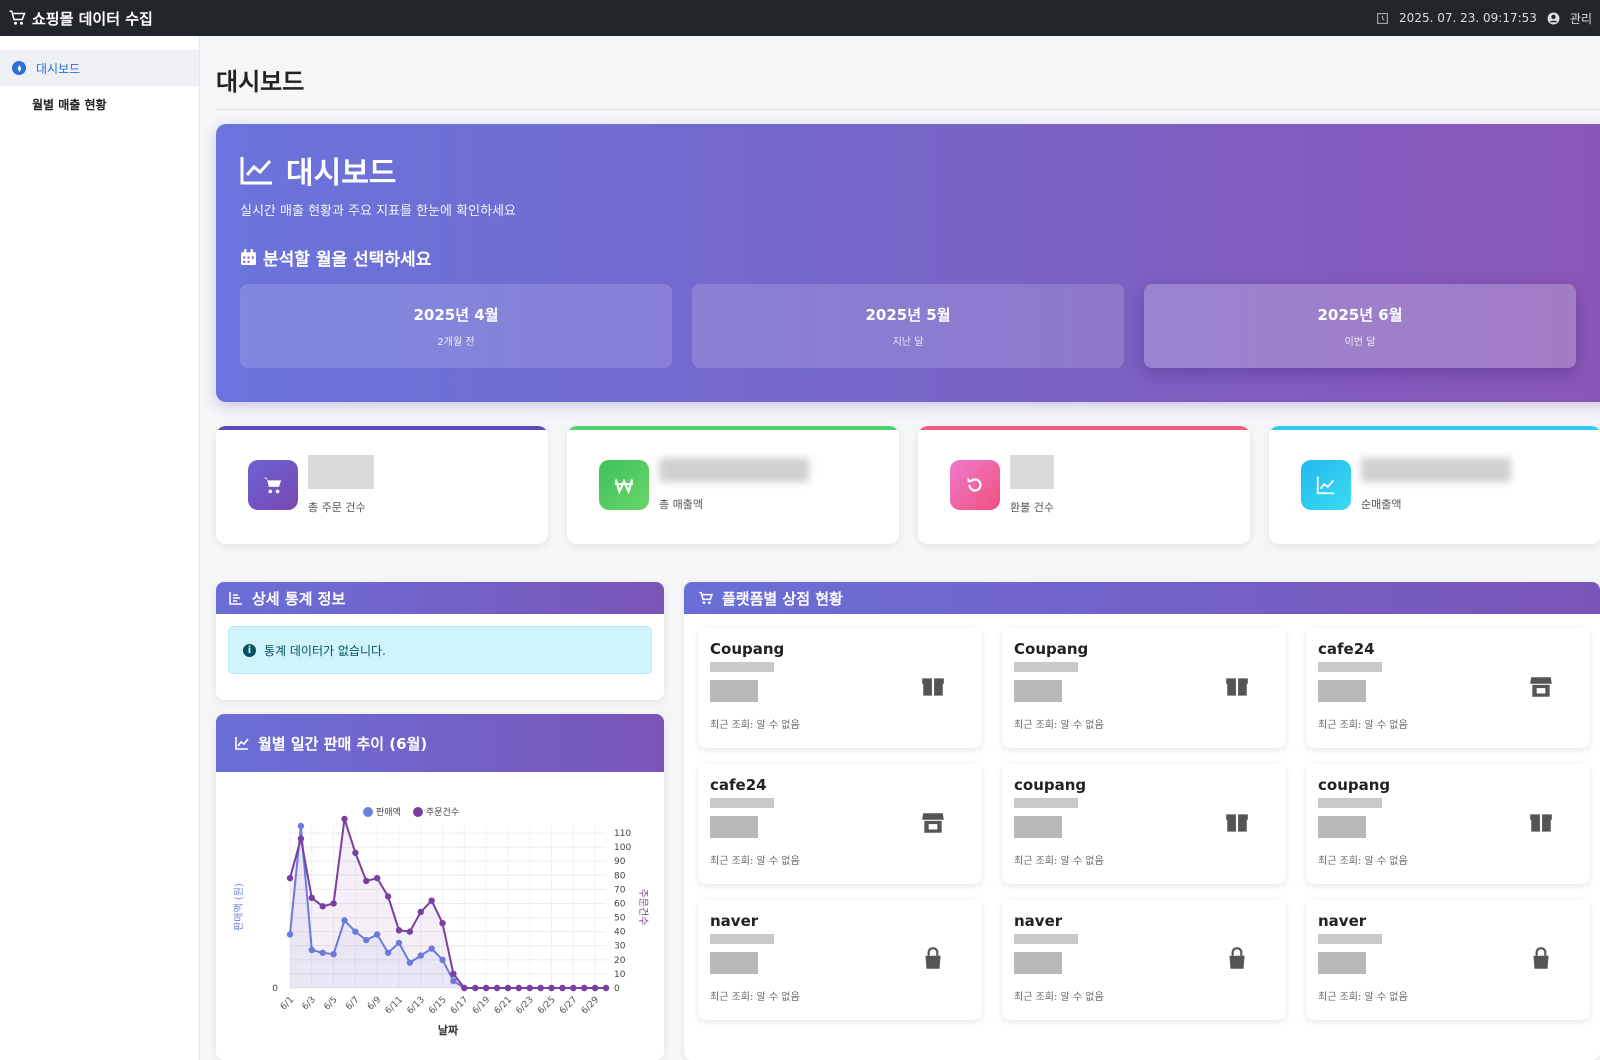 Image resolution: width=1600 pixels, height=1060 pixels. I want to click on store-platform-name: cafe24, so click(738, 785).